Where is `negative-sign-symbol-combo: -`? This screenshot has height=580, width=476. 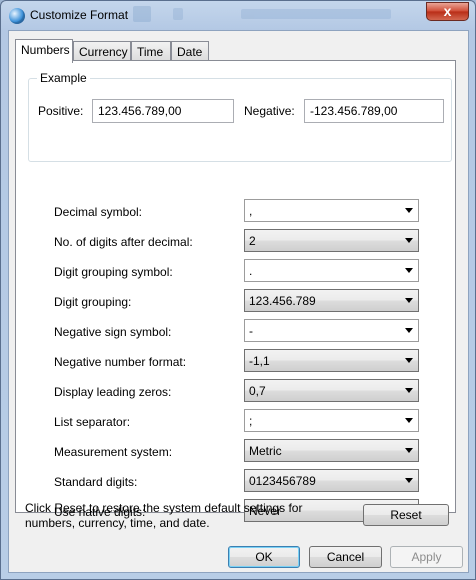
negative-sign-symbol-combo: - is located at coordinates (331, 330).